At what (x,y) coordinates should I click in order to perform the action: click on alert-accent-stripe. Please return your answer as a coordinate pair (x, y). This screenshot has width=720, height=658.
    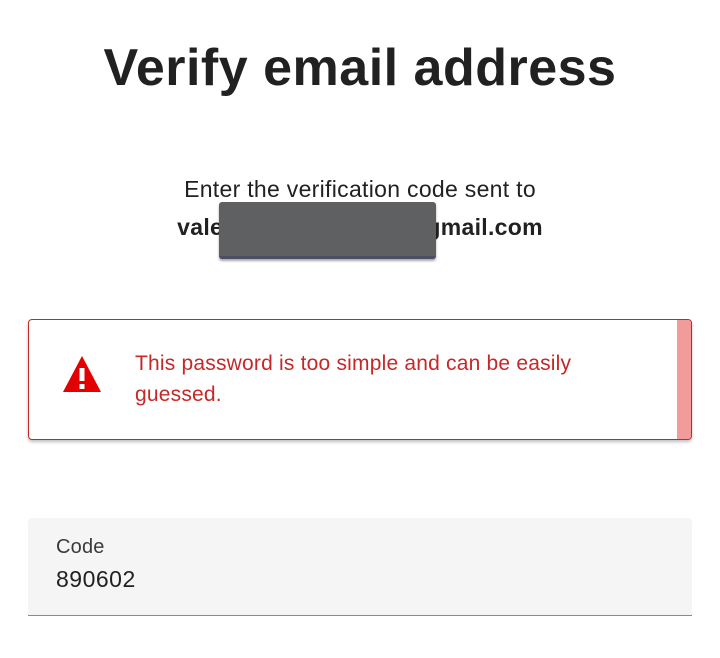
    Looking at the image, I should click on (684, 379).